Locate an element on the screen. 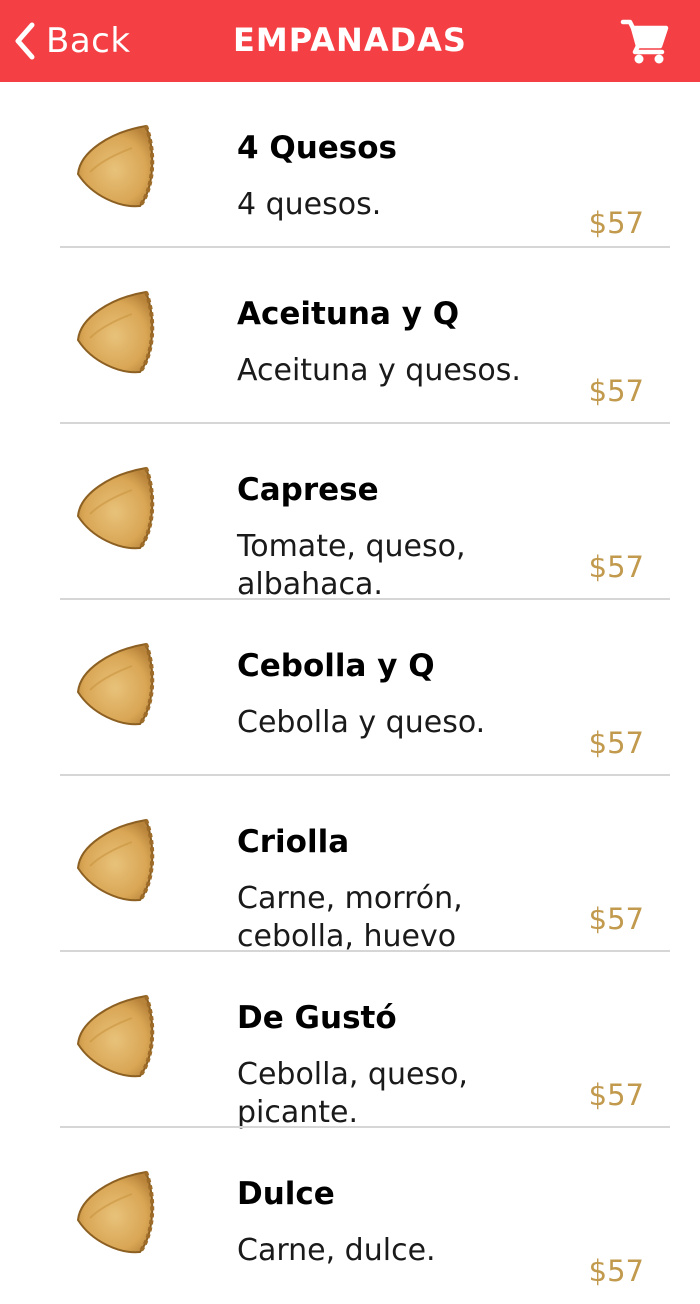 Image resolution: width=700 pixels, height=1304 pixels. list-item: Criolla Carne, morrón, cebolla, huevo $57 is located at coordinates (350, 865).